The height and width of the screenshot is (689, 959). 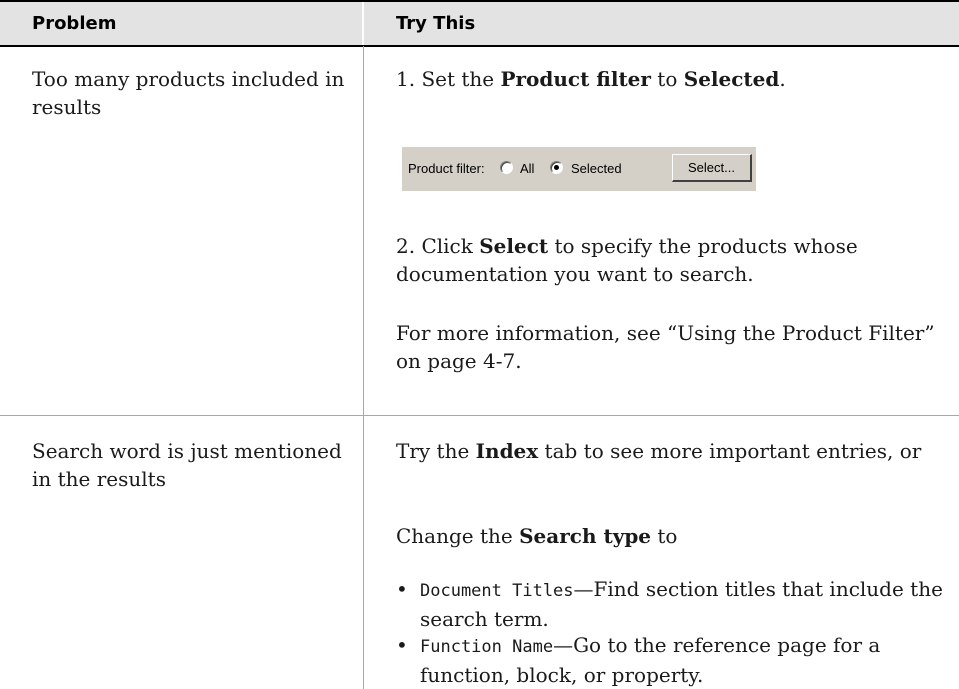 I want to click on radio-all, so click(x=506, y=167).